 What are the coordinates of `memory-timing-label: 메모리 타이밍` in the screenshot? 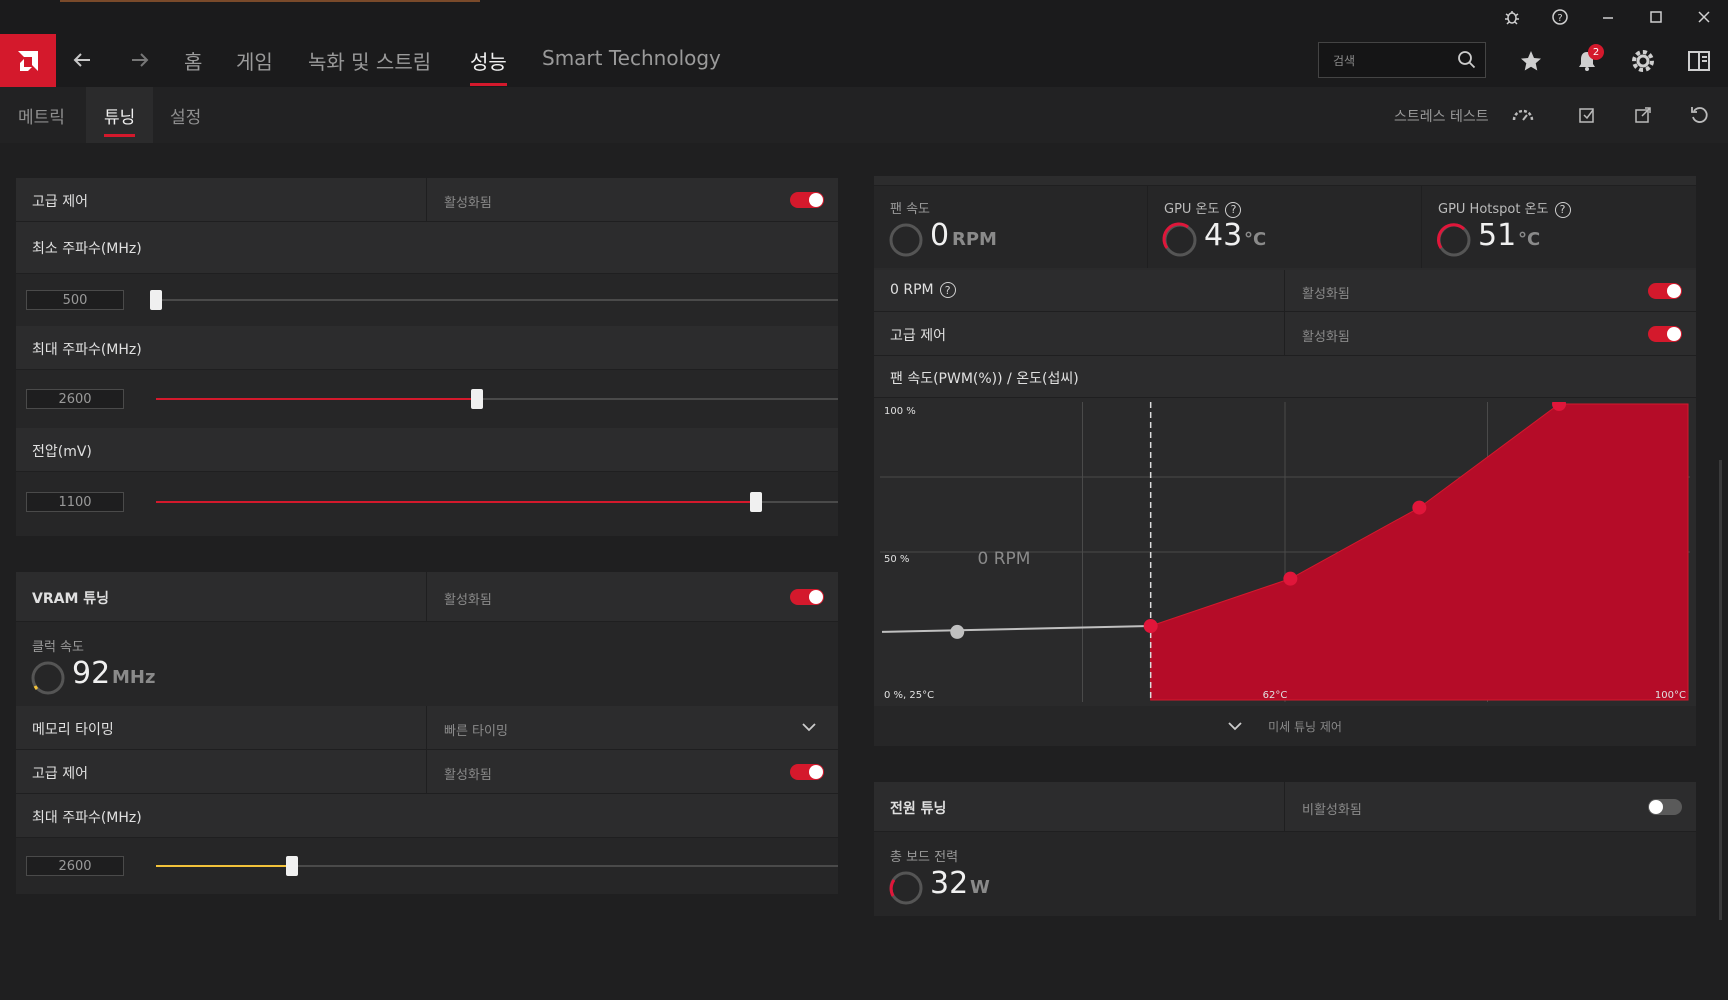 It's located at (73, 730).